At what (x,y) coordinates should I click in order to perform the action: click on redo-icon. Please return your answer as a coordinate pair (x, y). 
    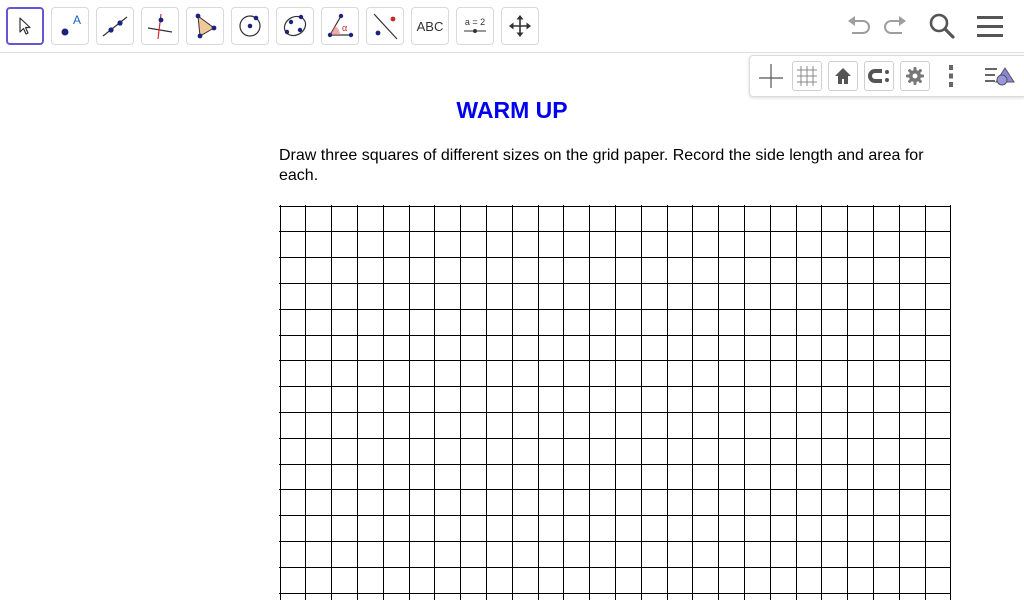
    Looking at the image, I should click on (895, 25).